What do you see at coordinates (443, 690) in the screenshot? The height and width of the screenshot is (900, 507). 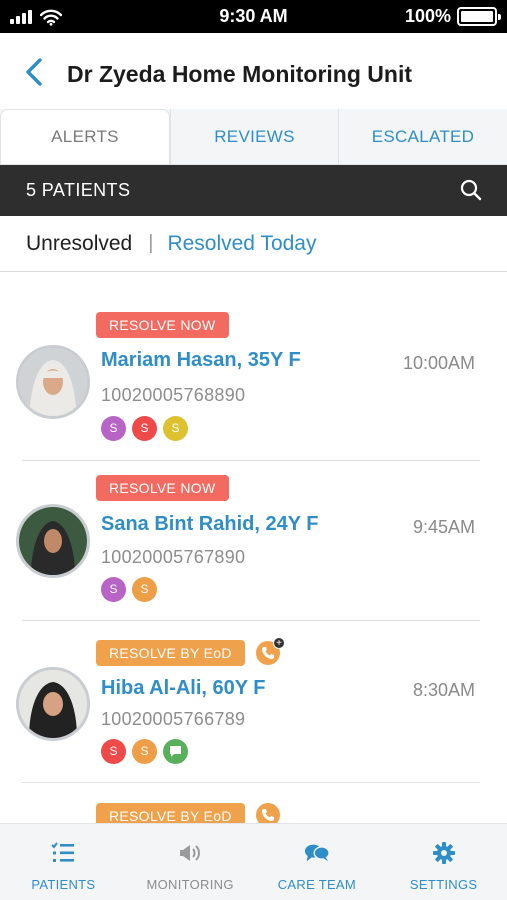 I see `alert-time: 8:30AM` at bounding box center [443, 690].